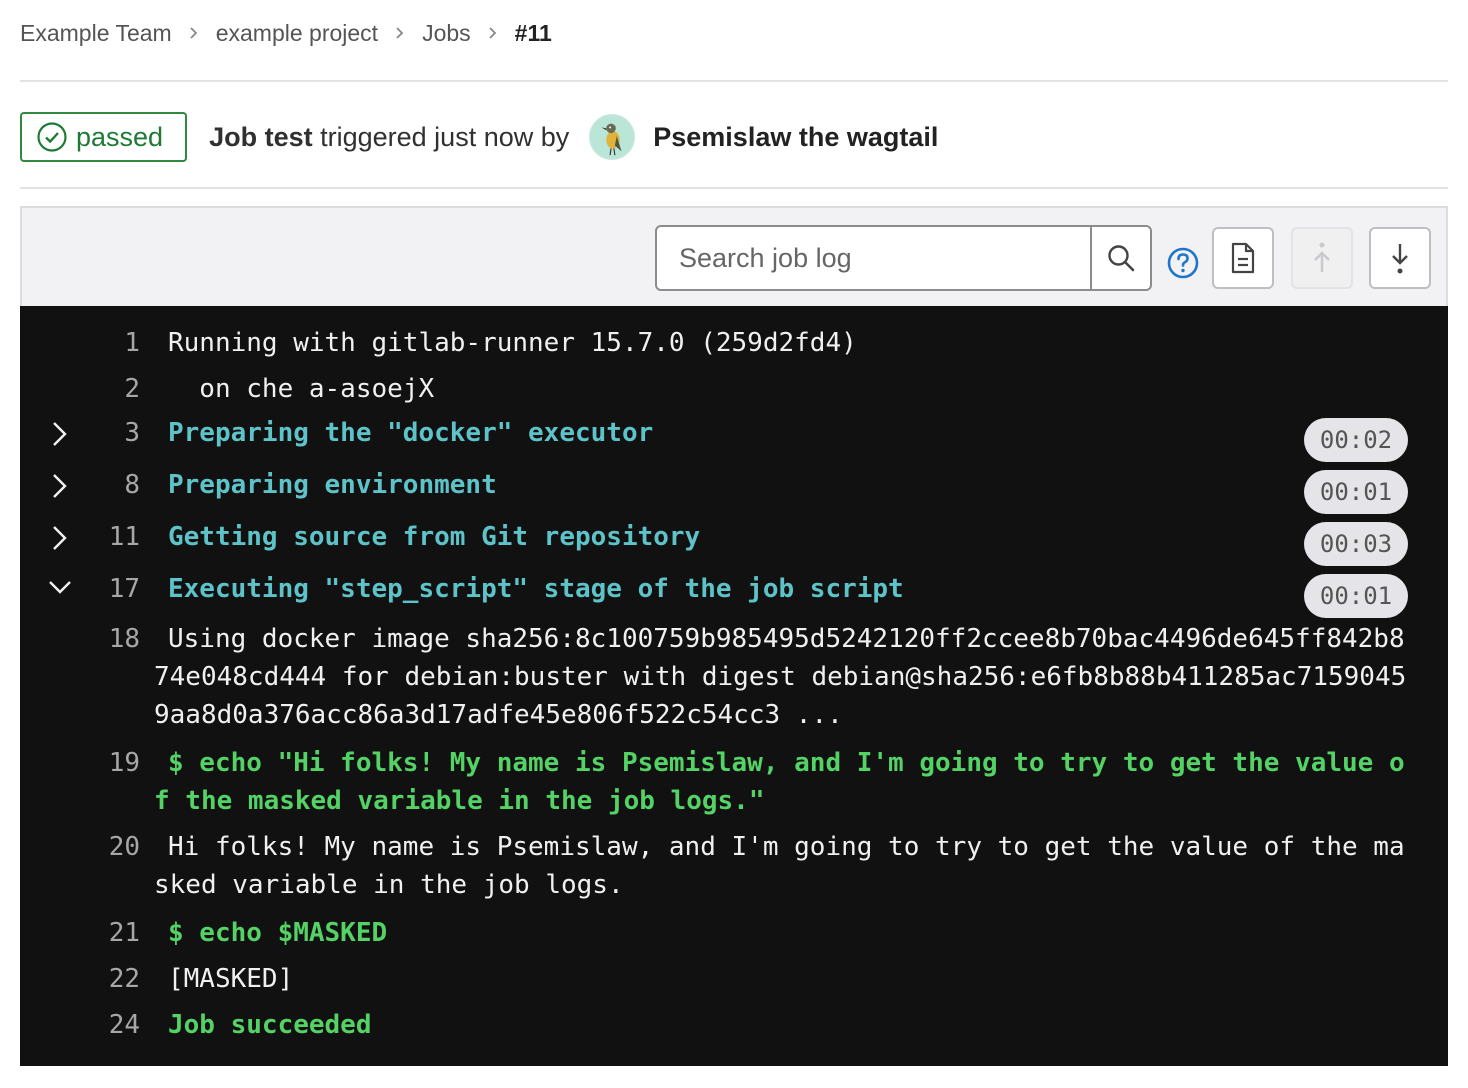  What do you see at coordinates (611, 139) in the screenshot?
I see `bird-icon` at bounding box center [611, 139].